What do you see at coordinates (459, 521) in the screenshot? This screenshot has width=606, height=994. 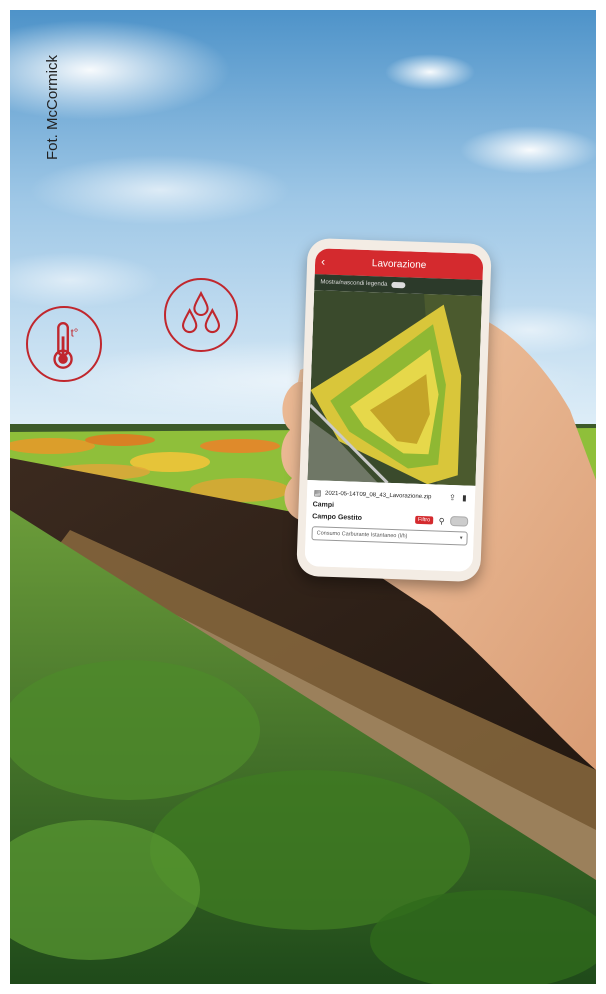 I see `field-switch` at bounding box center [459, 521].